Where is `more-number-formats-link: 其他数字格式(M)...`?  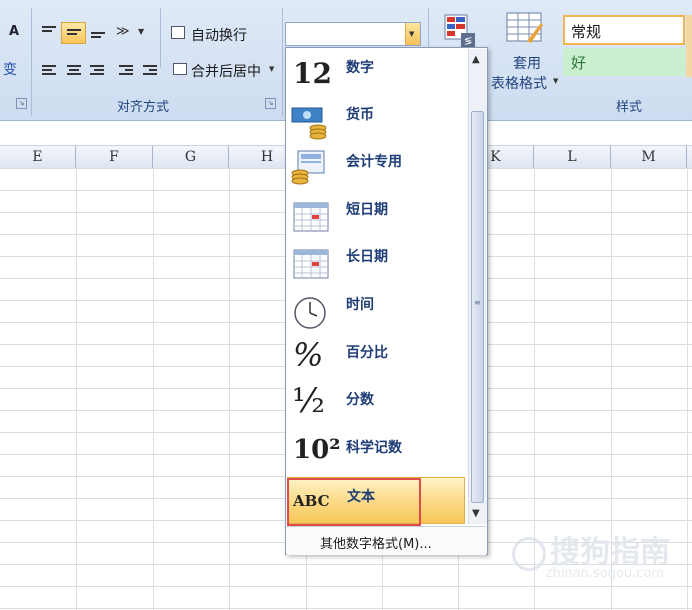
more-number-formats-link: 其他数字格式(M)... is located at coordinates (386, 540).